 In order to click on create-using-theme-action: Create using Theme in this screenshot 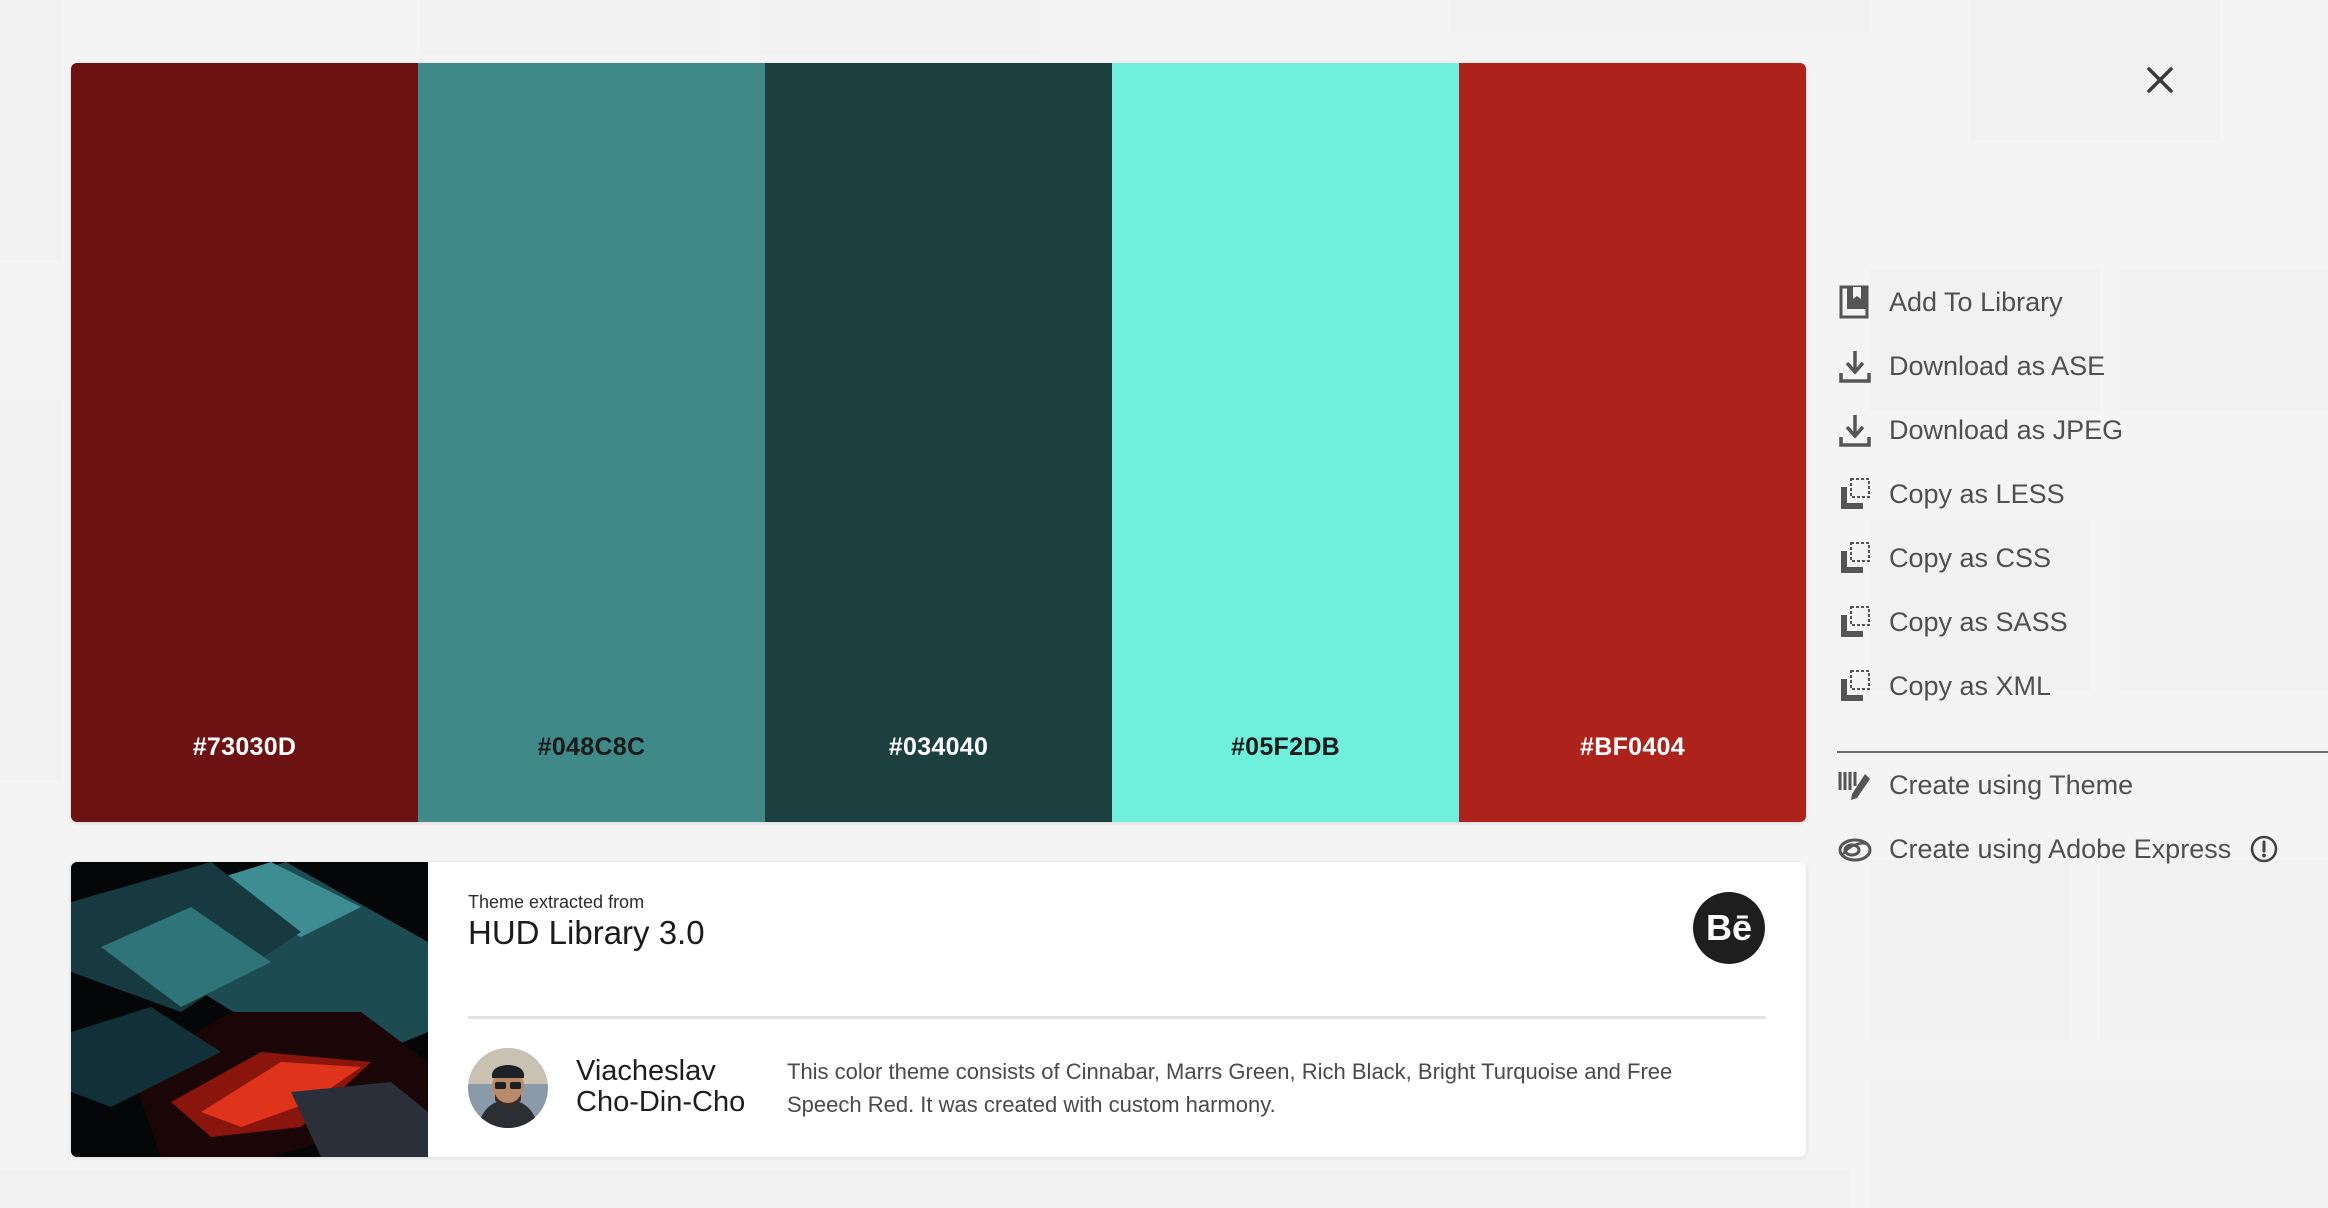, I will do `click(1985, 785)`.